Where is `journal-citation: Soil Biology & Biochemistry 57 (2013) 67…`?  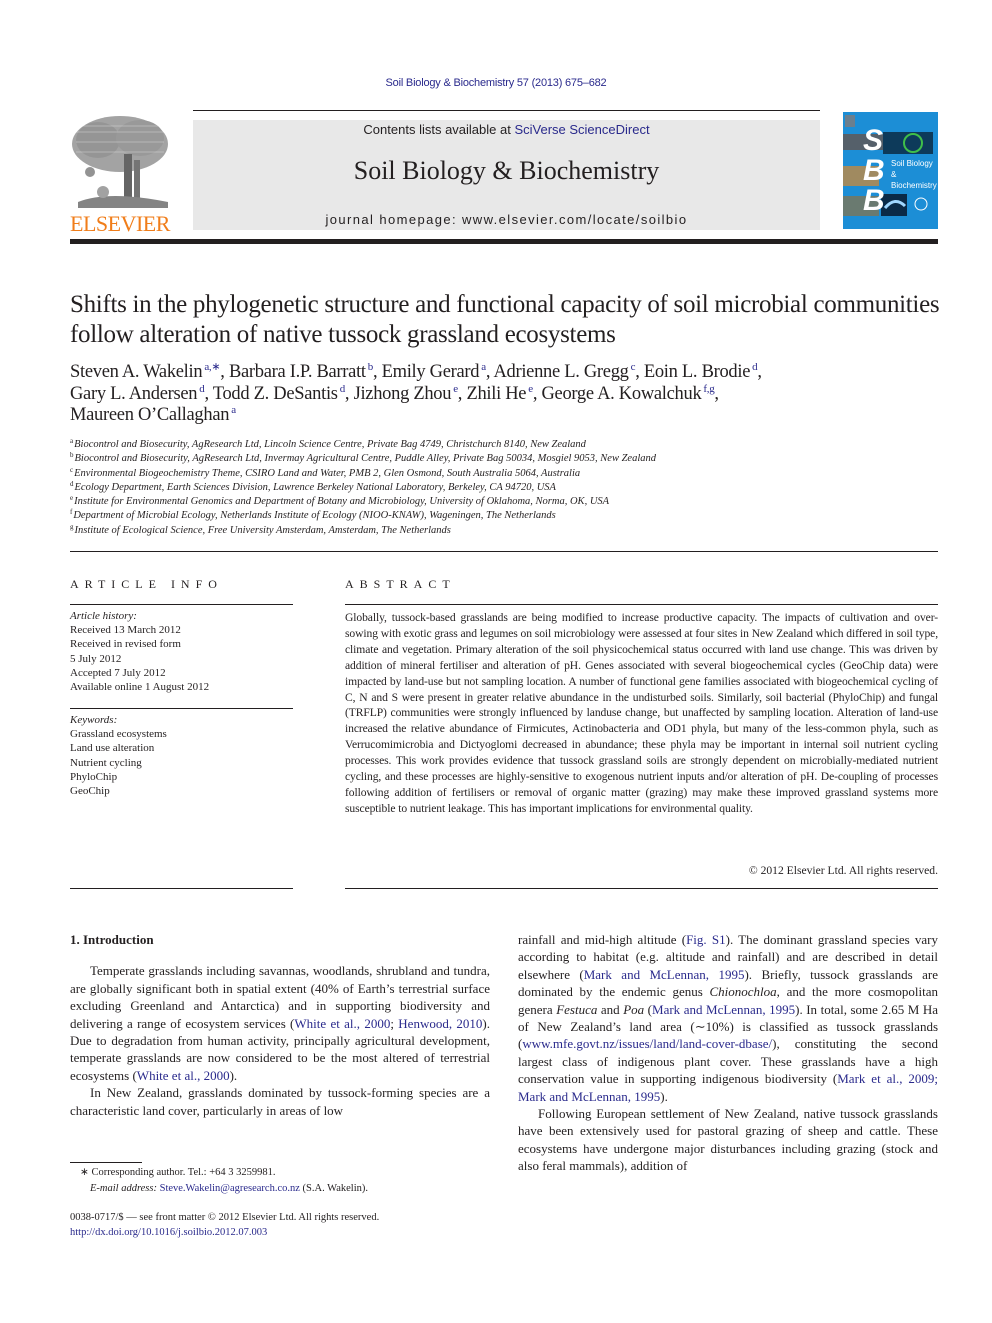
journal-citation: Soil Biology & Biochemistry 57 (2013) 67… is located at coordinates (496, 83).